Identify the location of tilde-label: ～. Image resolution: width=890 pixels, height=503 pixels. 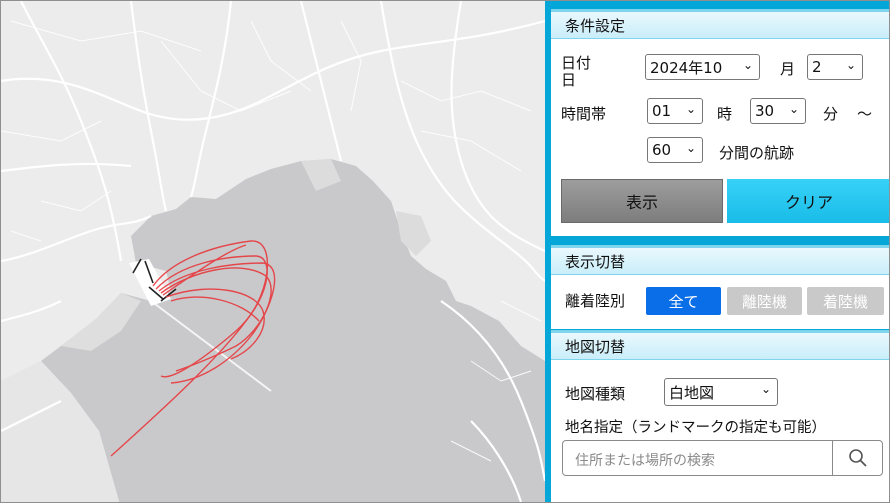
(865, 114).